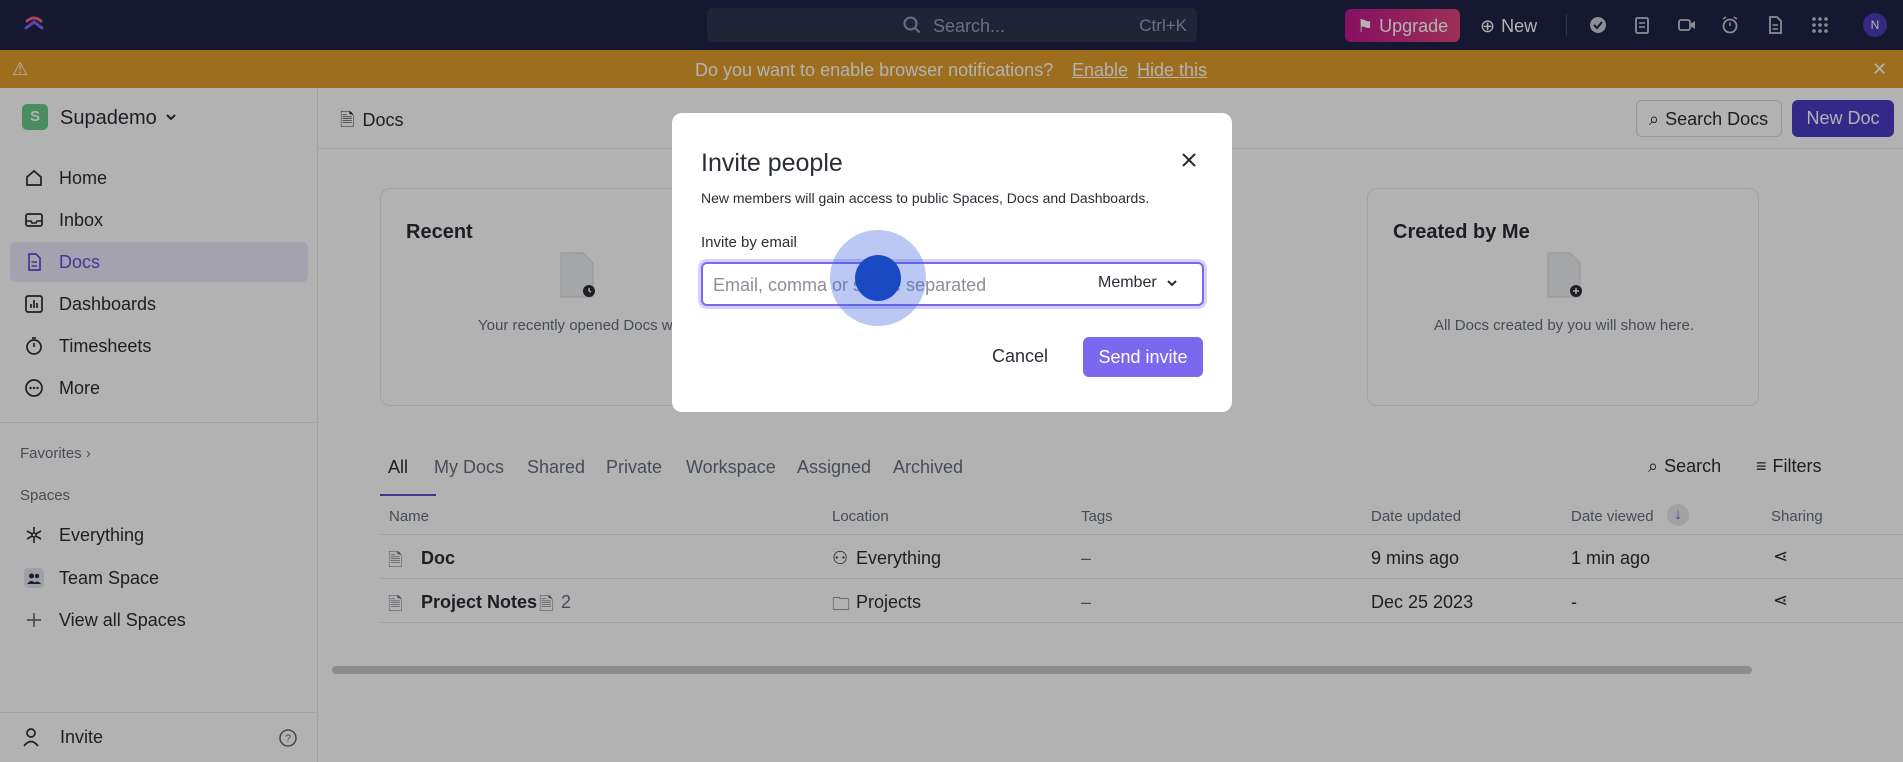 Image resolution: width=1903 pixels, height=762 pixels. What do you see at coordinates (951, 44) in the screenshot?
I see `modal-backdrop-top` at bounding box center [951, 44].